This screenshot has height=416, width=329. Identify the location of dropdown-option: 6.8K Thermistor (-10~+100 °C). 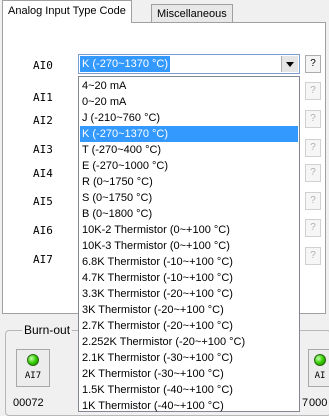
(189, 262).